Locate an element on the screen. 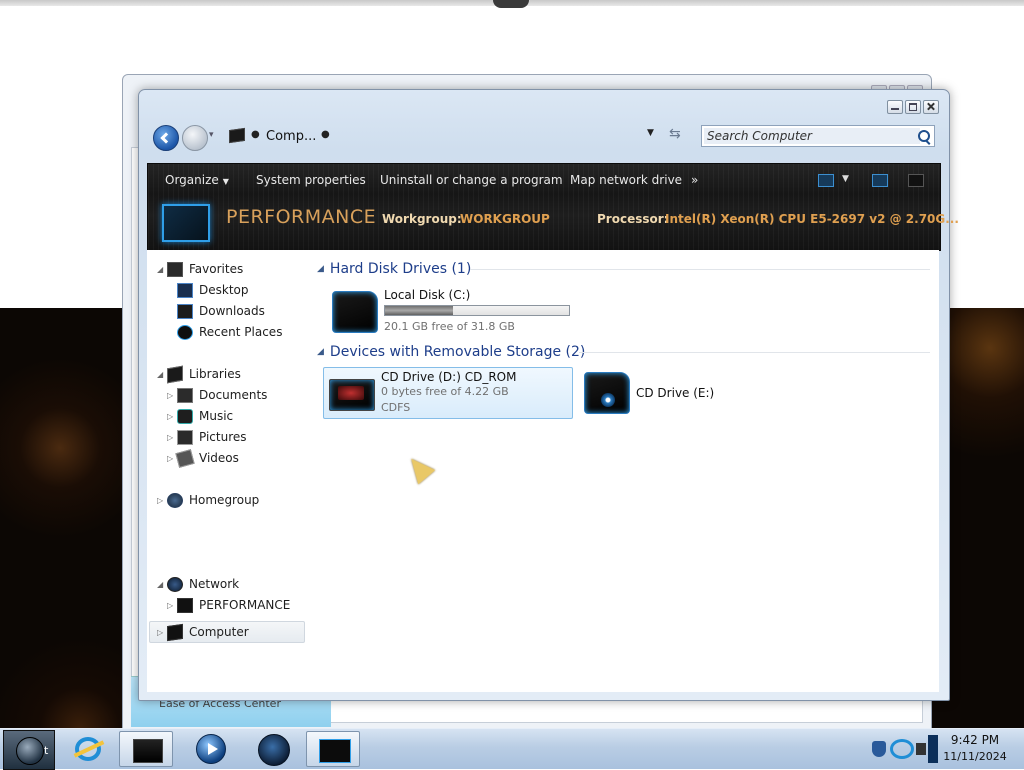  nav-libraries: ◢ Libraries is located at coordinates (199, 374).